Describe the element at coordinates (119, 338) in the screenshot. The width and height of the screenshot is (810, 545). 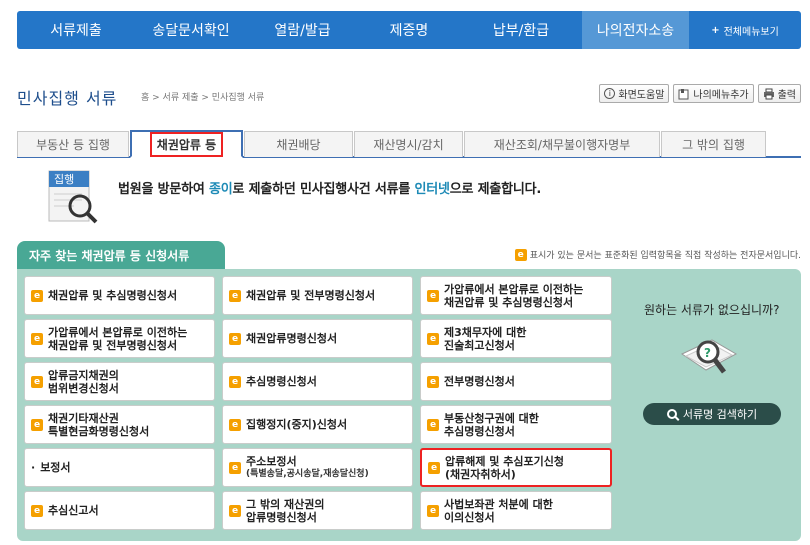
I see `doc-item: e 가압류에서 본압류로 이전하는 채권압류 및 전부명령신청서` at that location.